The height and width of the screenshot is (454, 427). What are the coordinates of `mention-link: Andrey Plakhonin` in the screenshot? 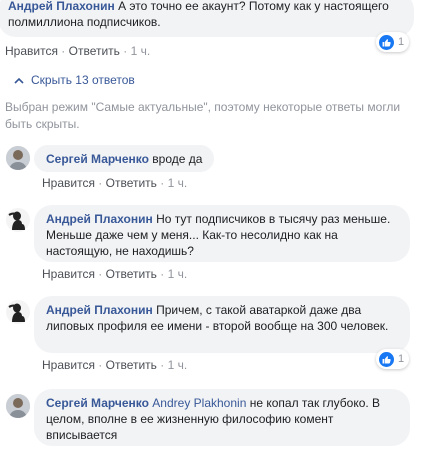 It's located at (197, 403).